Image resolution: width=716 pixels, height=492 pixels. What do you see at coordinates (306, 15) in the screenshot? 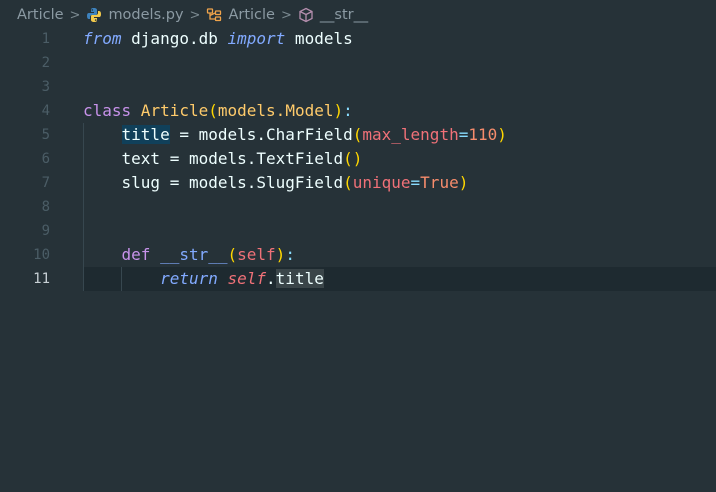
I see `method-icon` at bounding box center [306, 15].